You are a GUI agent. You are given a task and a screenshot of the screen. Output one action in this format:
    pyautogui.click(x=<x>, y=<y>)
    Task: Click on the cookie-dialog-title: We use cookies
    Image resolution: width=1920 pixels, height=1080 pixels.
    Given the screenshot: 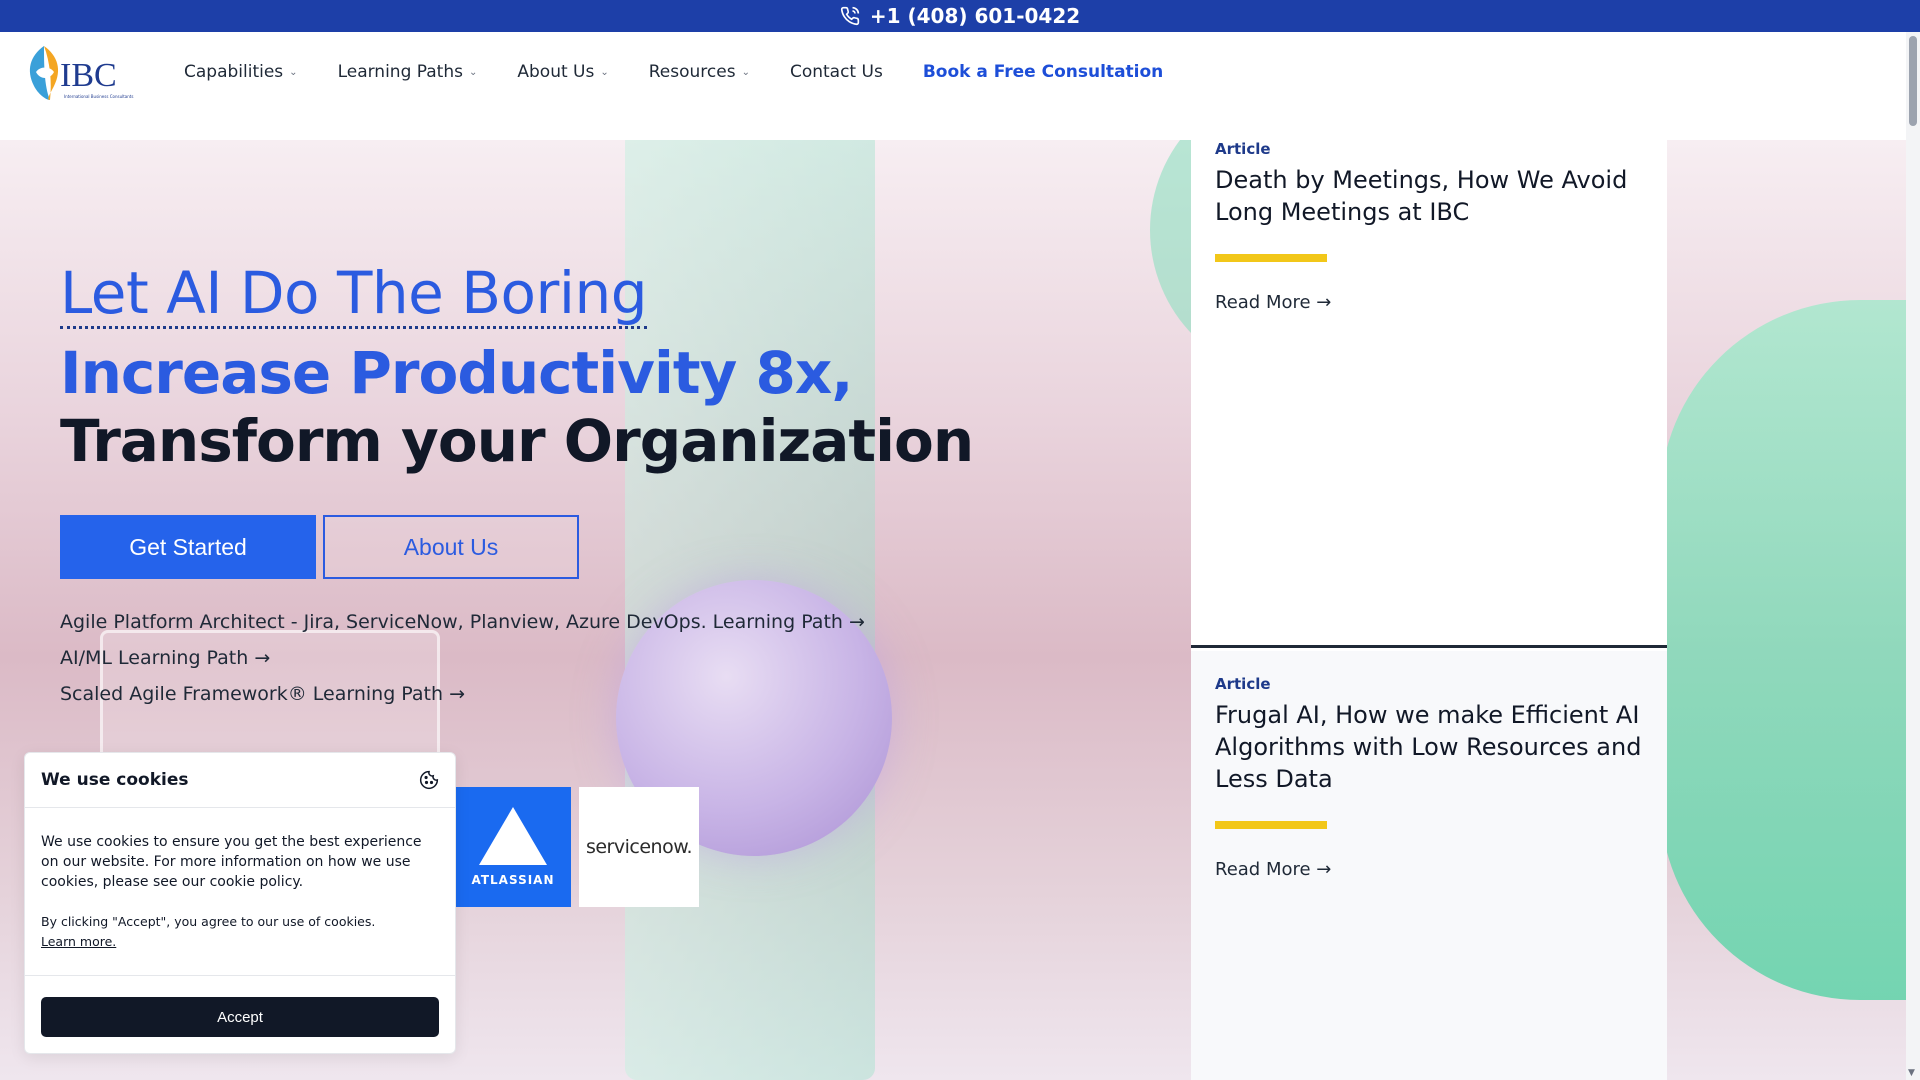 What is the action you would take?
    pyautogui.click(x=115, y=780)
    